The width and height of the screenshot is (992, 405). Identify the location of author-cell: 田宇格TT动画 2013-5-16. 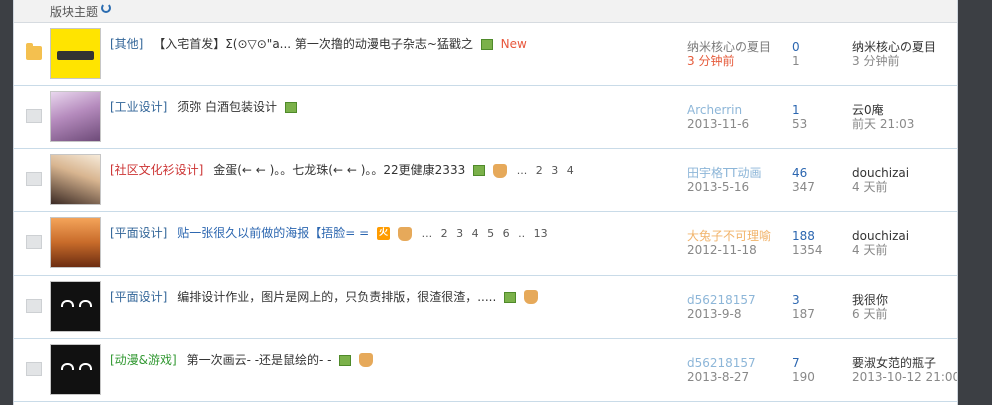
(724, 180).